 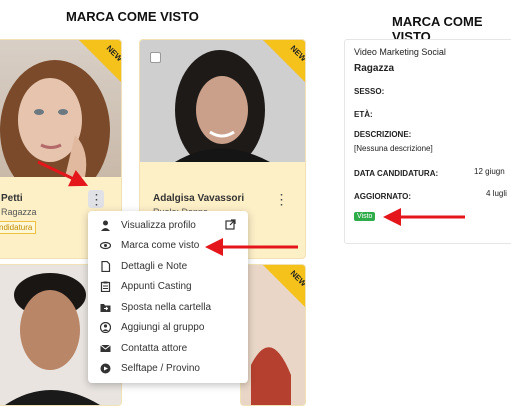 What do you see at coordinates (12, 198) in the screenshot?
I see `candidate-name: Petti` at bounding box center [12, 198].